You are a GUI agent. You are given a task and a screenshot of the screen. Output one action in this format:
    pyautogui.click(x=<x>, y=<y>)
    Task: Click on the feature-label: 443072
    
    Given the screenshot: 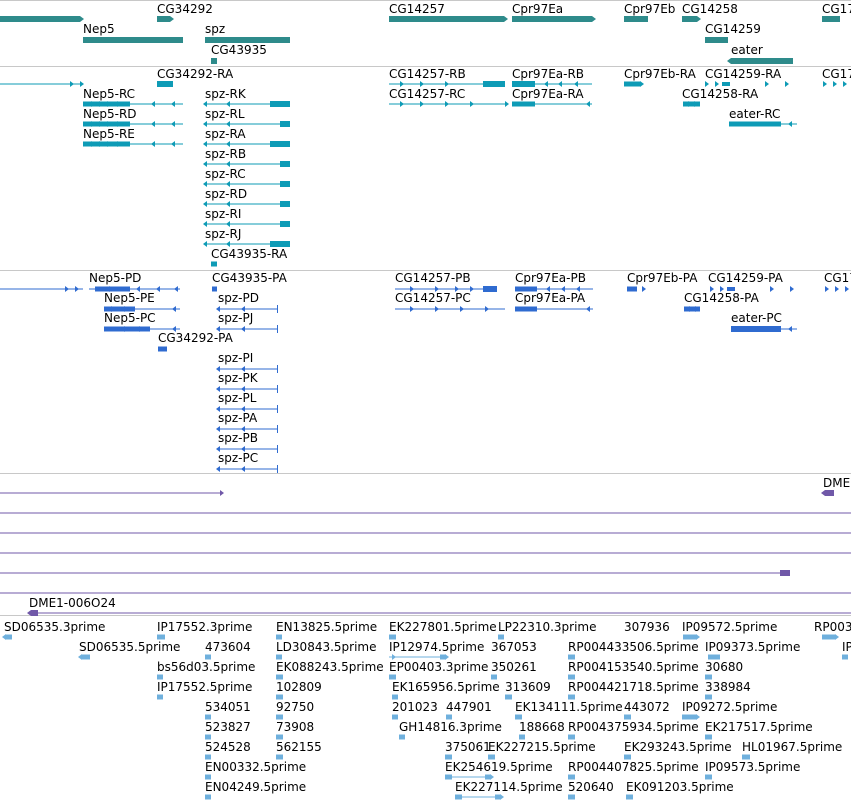 What is the action you would take?
    pyautogui.click(x=647, y=707)
    